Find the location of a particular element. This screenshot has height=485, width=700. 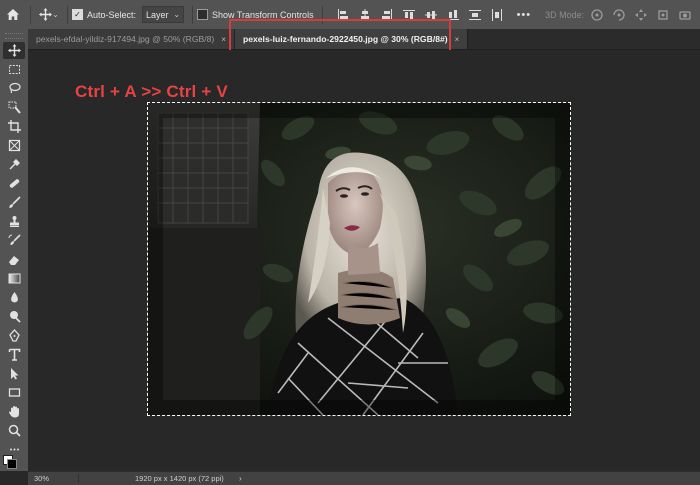

slide-3d-icon is located at coordinates (663, 15).